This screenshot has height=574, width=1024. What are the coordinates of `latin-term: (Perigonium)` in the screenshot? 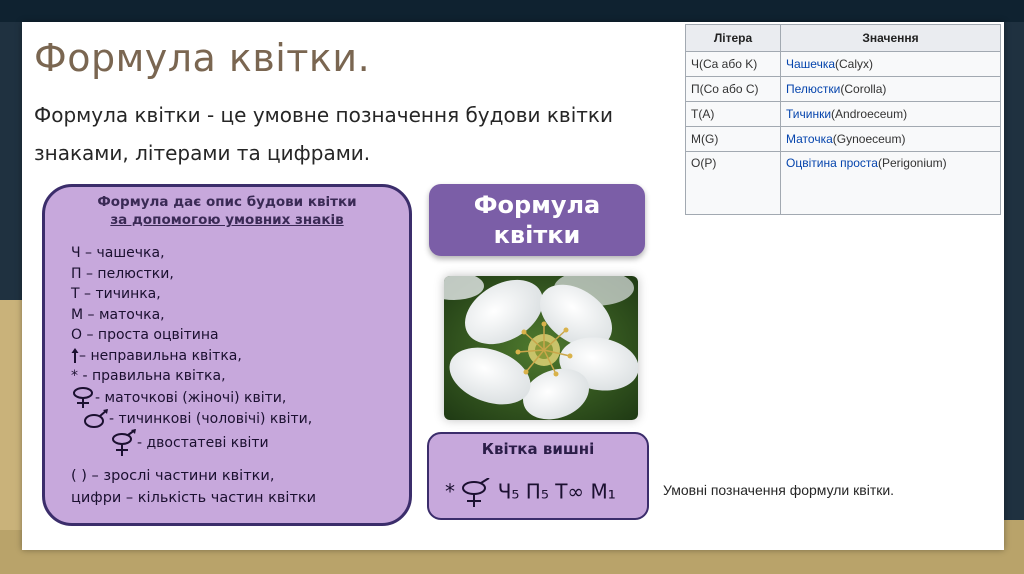 It's located at (912, 163).